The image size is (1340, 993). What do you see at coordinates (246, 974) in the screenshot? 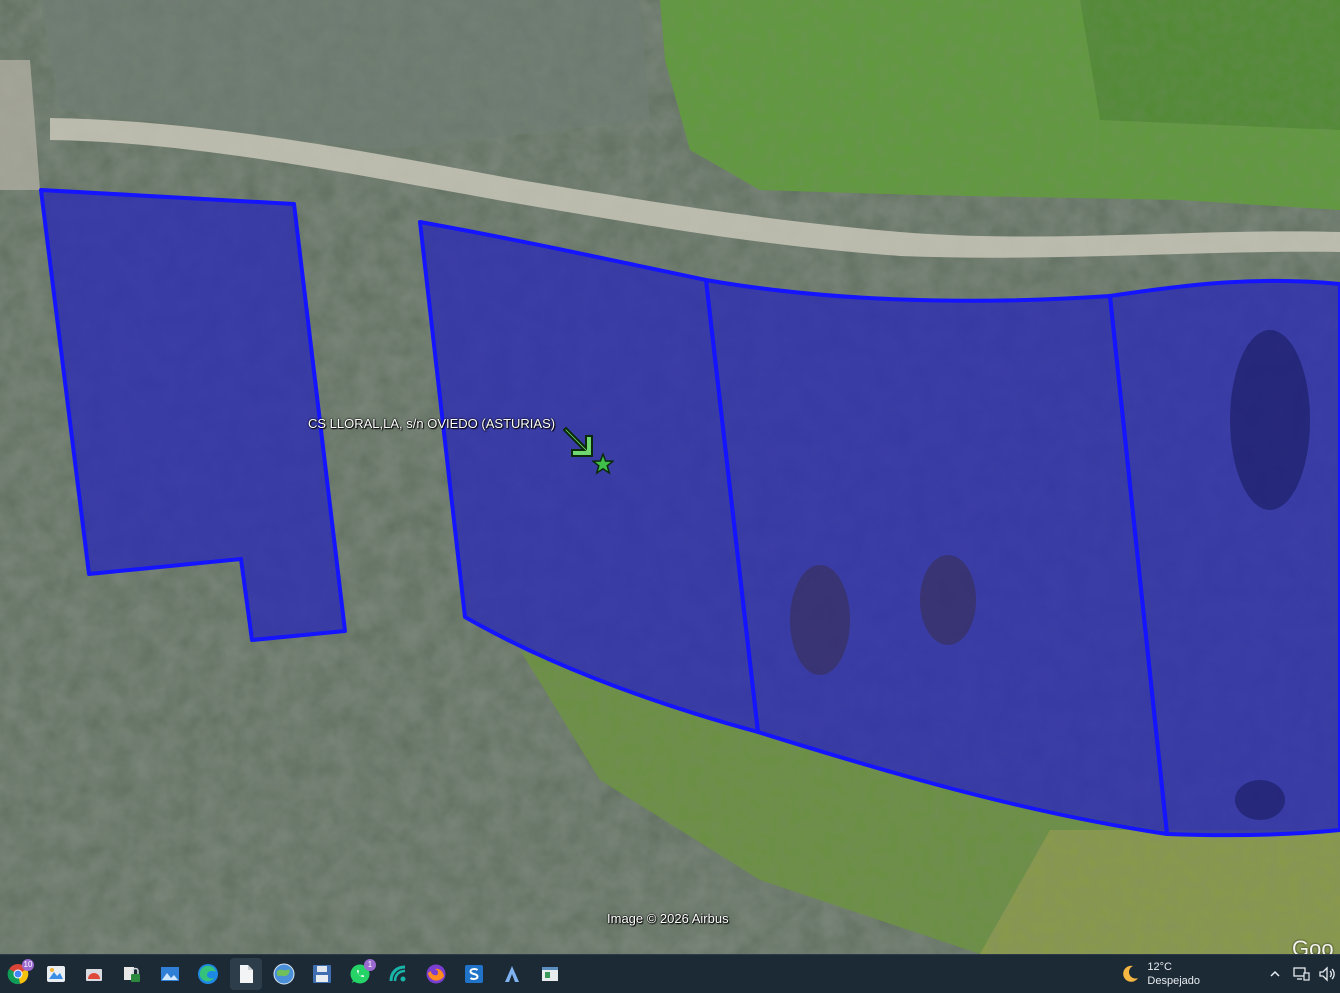
I see `document-icon` at bounding box center [246, 974].